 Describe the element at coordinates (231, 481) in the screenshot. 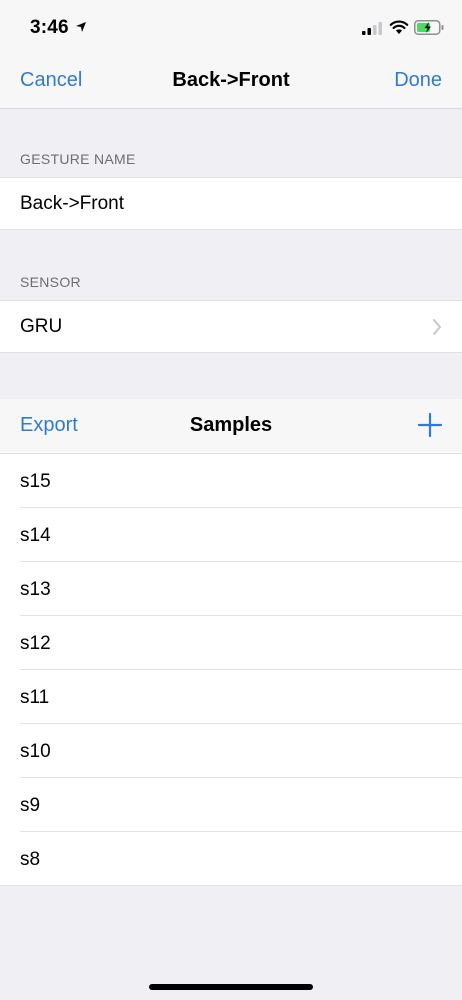

I see `sample-row: s15` at that location.